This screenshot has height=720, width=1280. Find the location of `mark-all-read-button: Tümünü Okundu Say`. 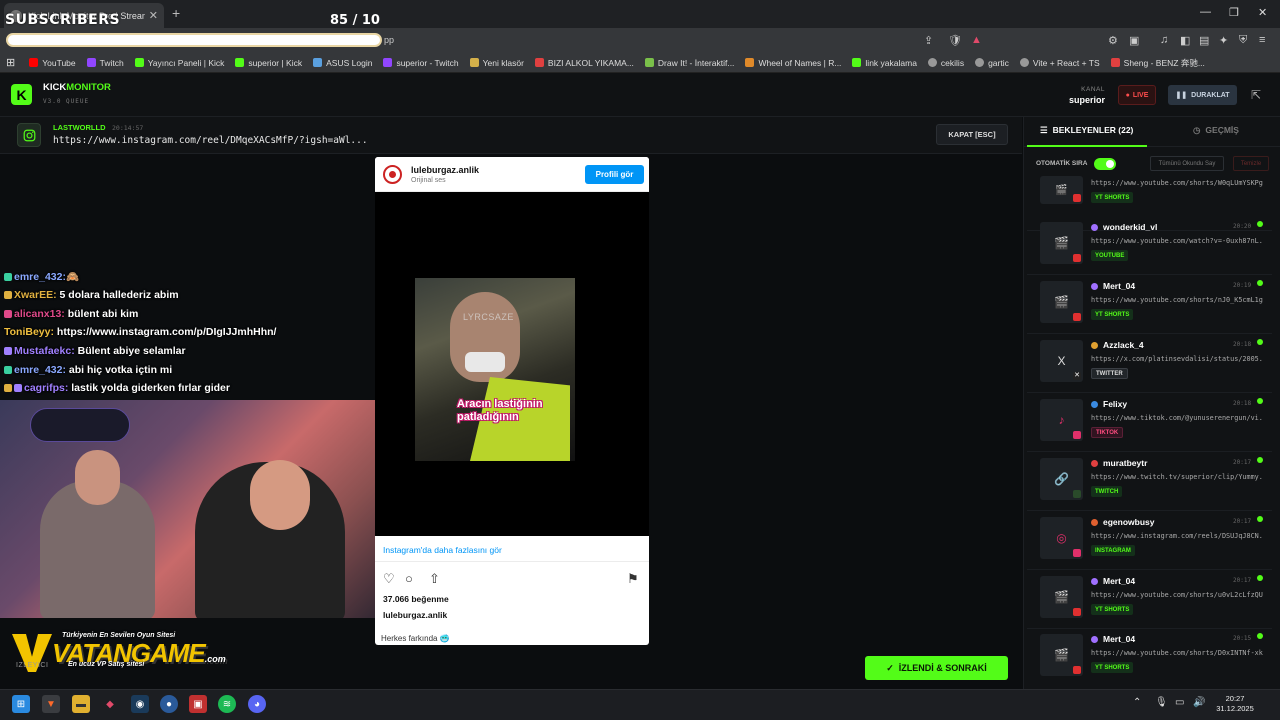

mark-all-read-button: Tümünü Okundu Say is located at coordinates (1187, 163).